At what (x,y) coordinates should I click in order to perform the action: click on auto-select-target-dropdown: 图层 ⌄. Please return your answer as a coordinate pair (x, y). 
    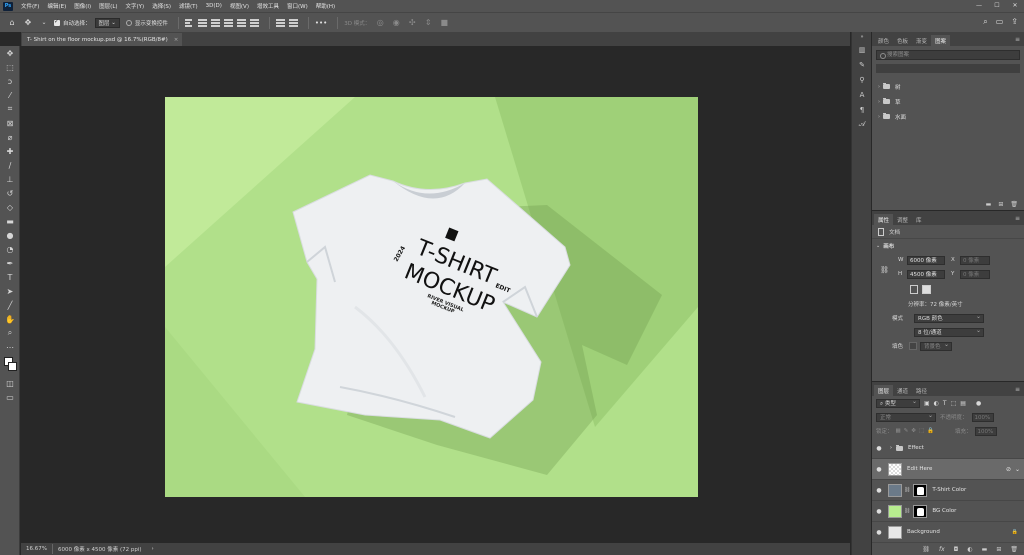
    Looking at the image, I should click on (107, 22).